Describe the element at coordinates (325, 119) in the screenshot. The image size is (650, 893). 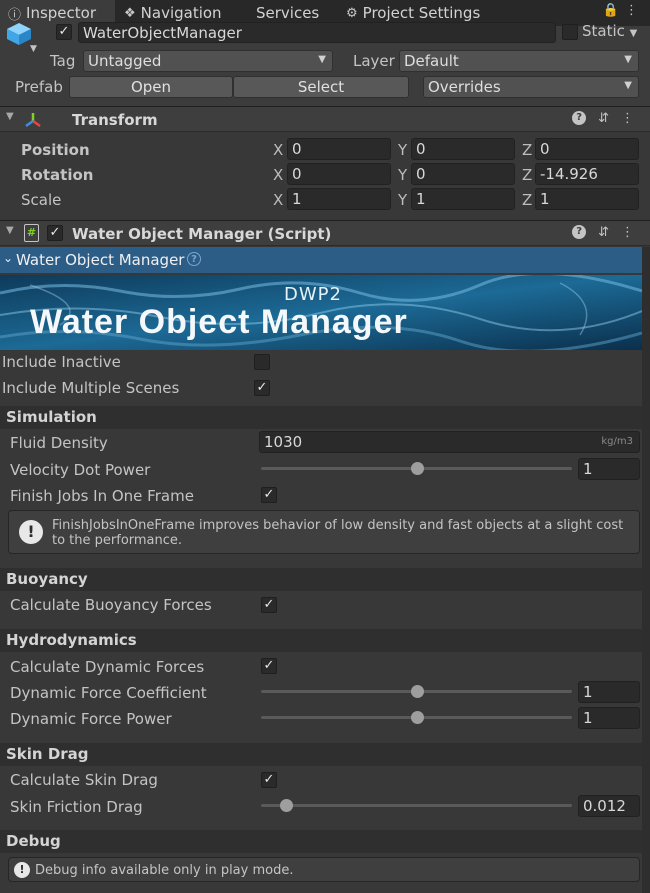
I see `transform-header: ▼ Transform ? ⇵ ⋮` at that location.